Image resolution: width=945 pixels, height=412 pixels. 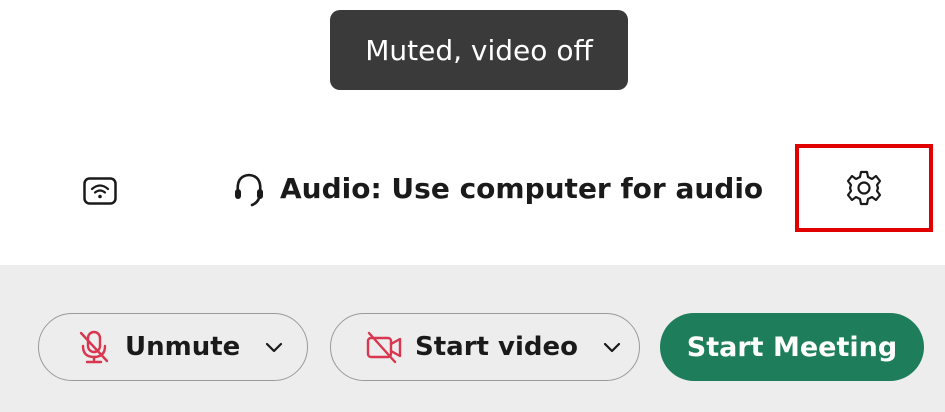 I want to click on start-meeting-label: Start Meeting, so click(x=792, y=347).